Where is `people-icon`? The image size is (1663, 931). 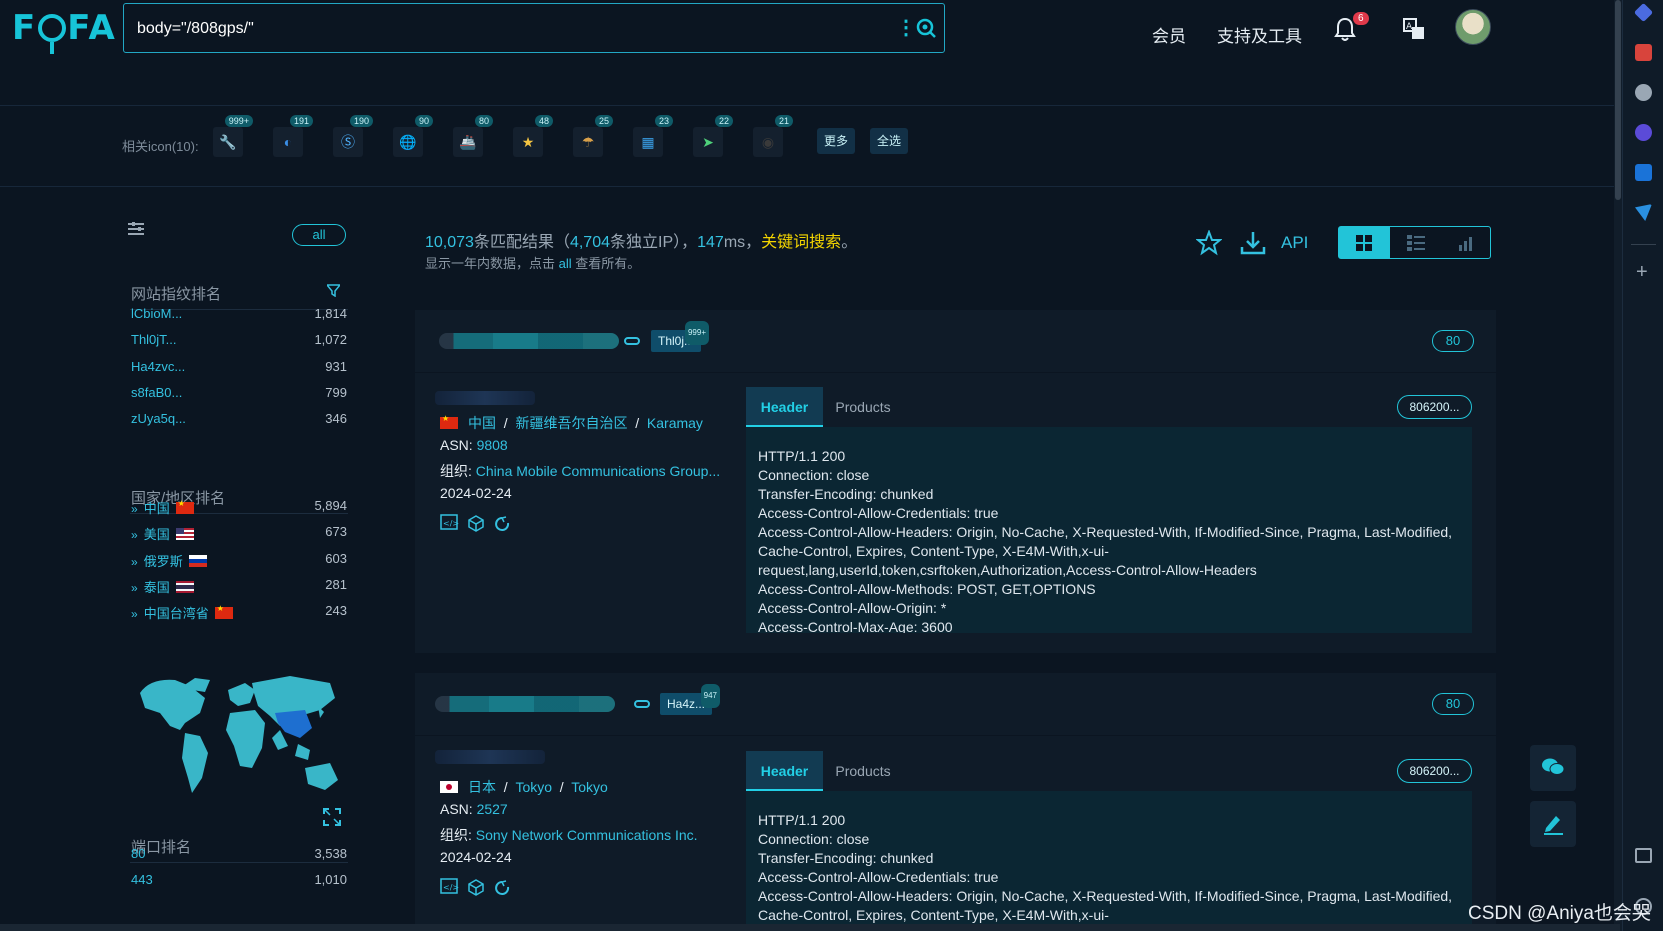
people-icon is located at coordinates (1643, 92).